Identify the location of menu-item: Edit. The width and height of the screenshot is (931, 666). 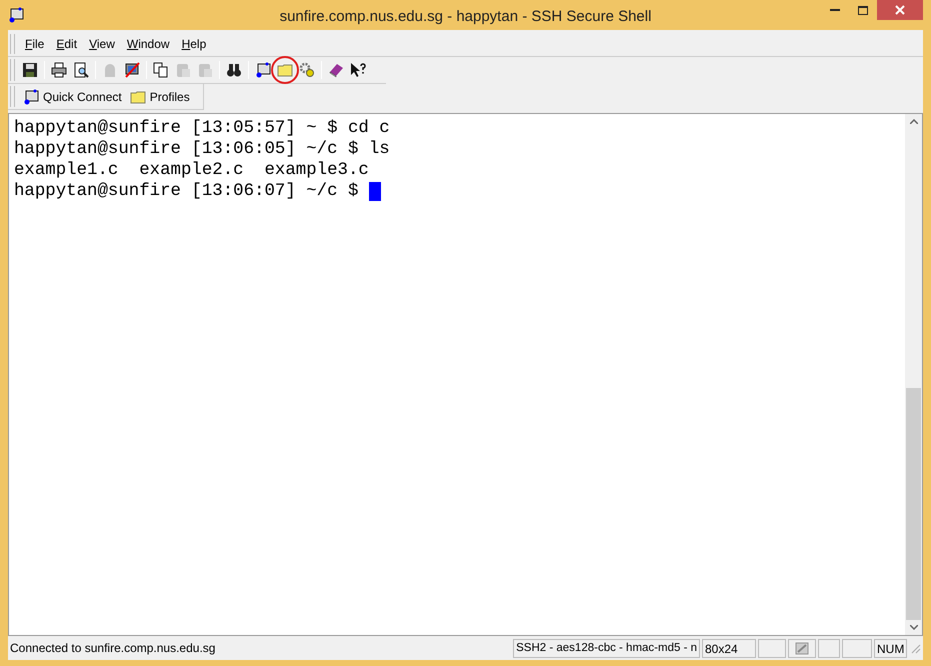
(67, 44).